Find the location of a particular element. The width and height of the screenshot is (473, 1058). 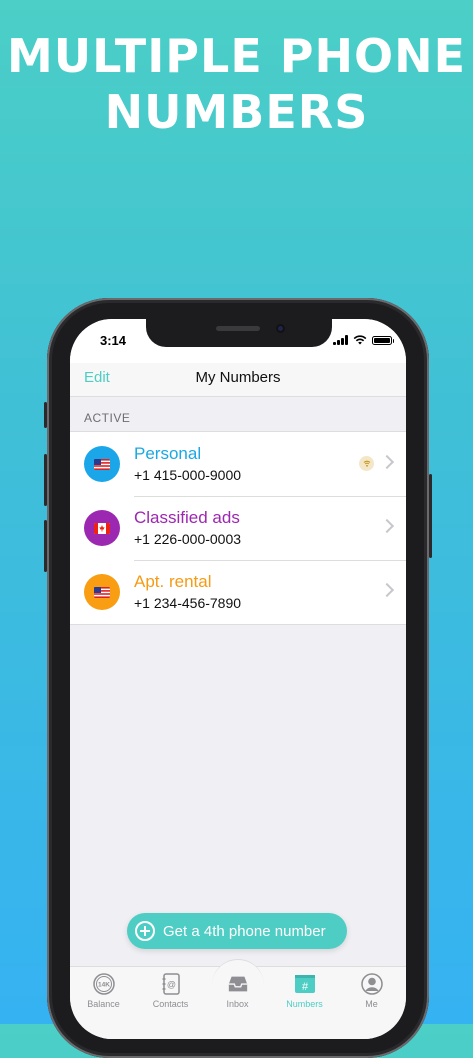

cellular-signal-icon is located at coordinates (340, 340).